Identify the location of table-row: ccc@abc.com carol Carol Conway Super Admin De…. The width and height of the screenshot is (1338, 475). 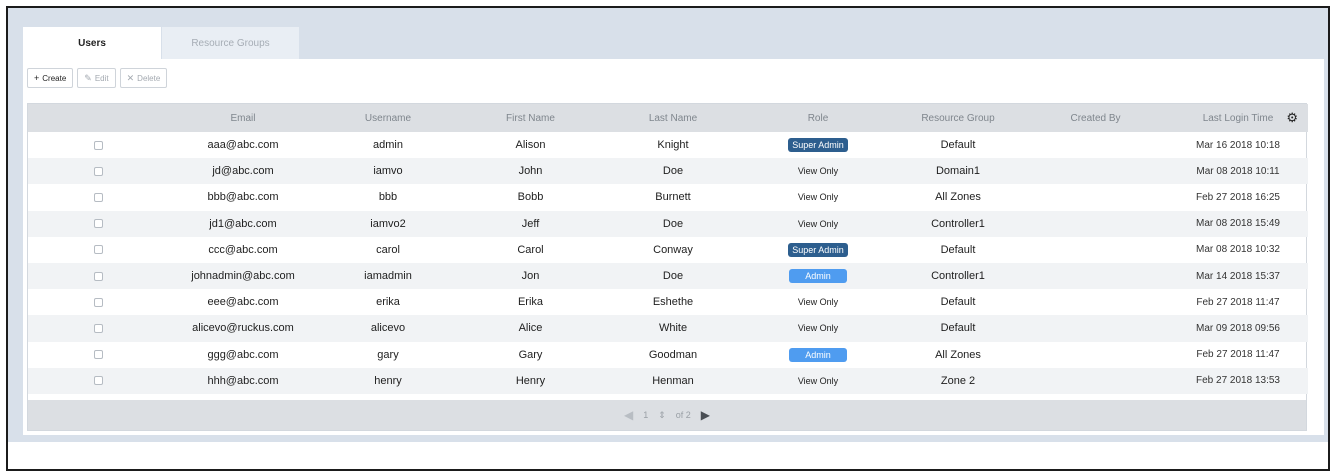
(668, 250).